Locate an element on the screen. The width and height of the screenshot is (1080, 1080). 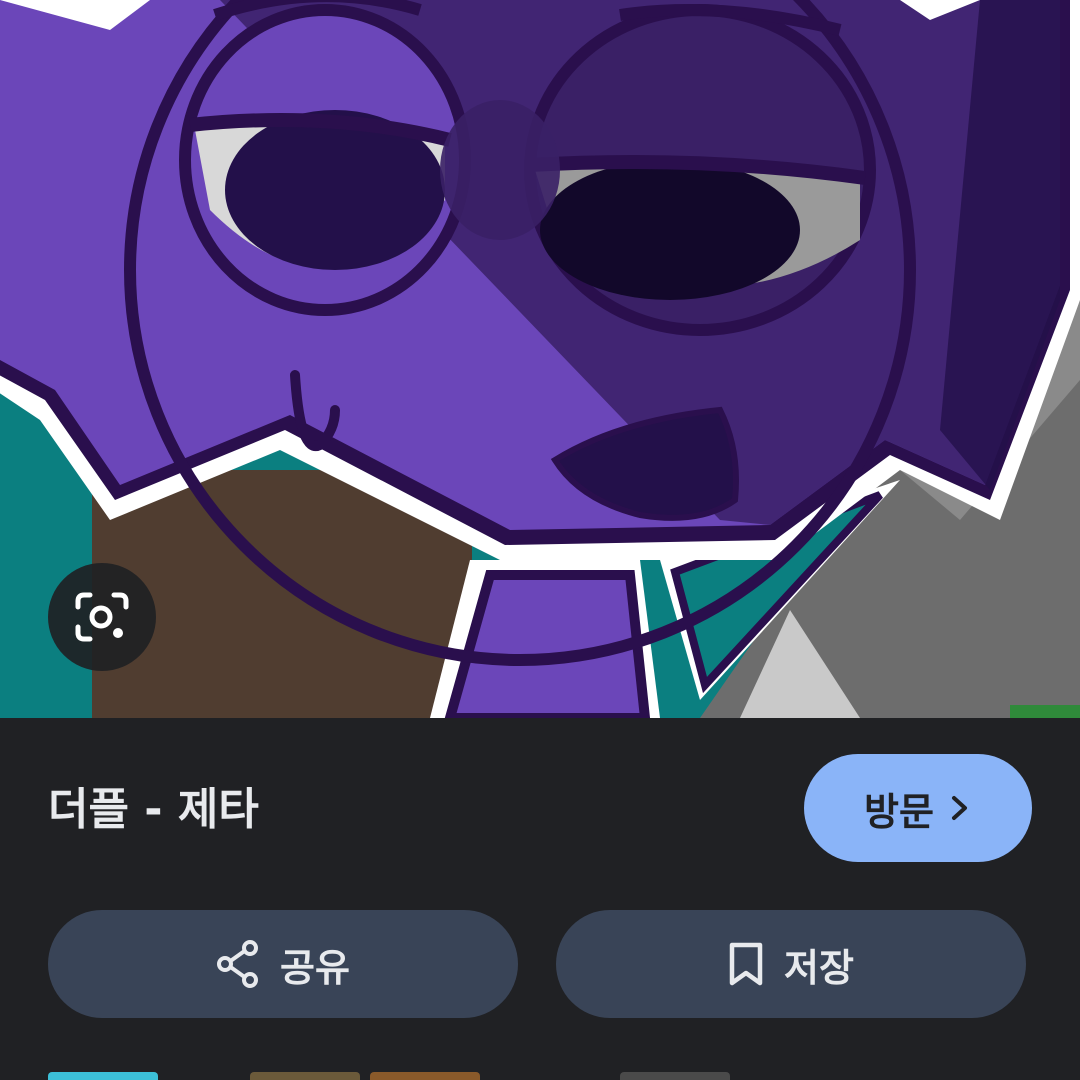
result-title: 더플 - 제타 is located at coordinates (153, 809).